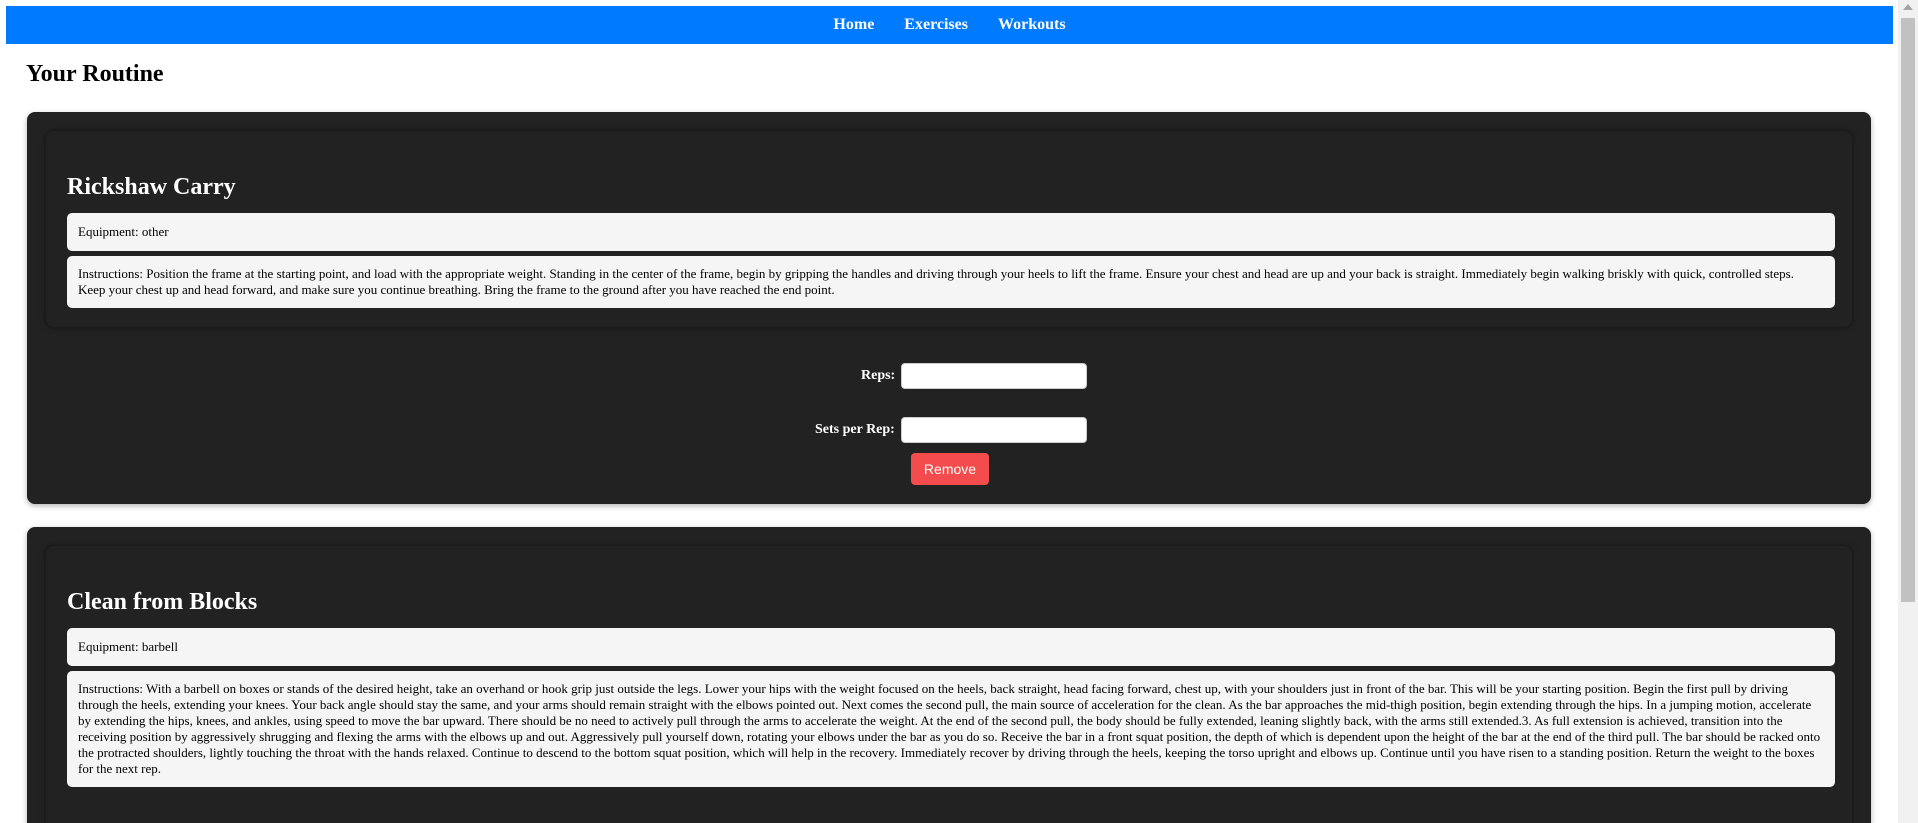  What do you see at coordinates (95, 74) in the screenshot?
I see `page-title: Your Routine` at bounding box center [95, 74].